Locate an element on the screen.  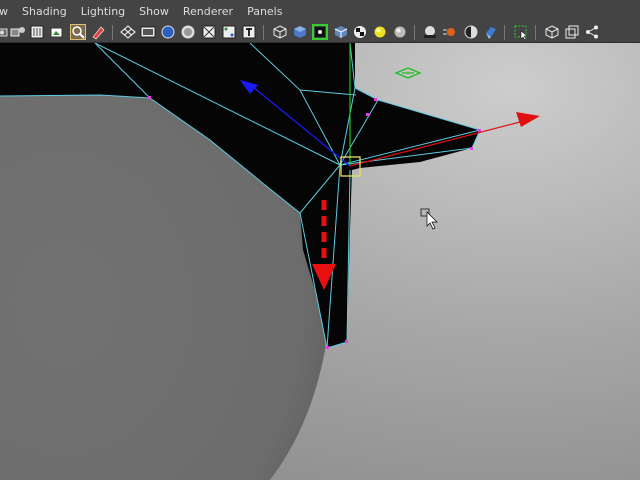
image-plane-icon is located at coordinates (57, 32).